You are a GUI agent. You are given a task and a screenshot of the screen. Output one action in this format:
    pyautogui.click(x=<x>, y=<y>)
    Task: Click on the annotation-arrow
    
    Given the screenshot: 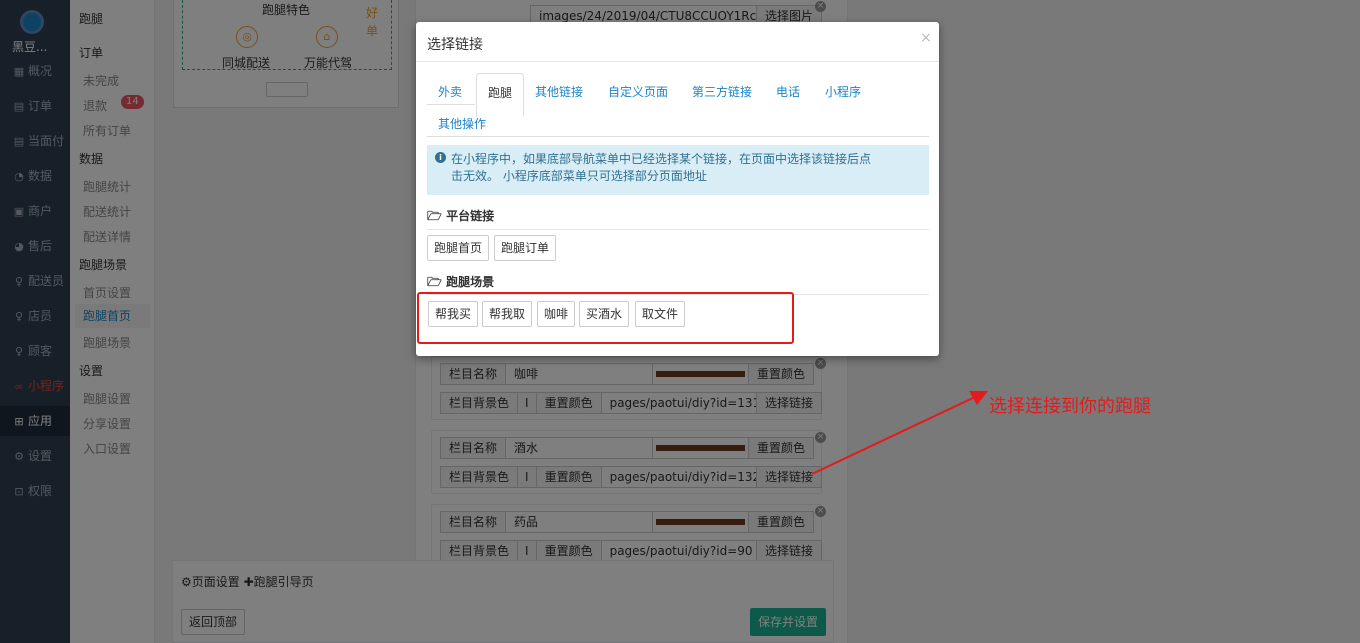 What is the action you would take?
    pyautogui.click(x=899, y=433)
    